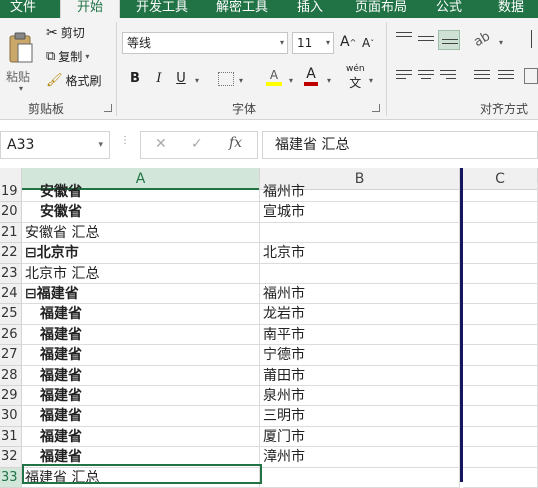 The image size is (538, 488). Describe the element at coordinates (74, 80) in the screenshot. I see `format-painter-button: 🖌 格式刷` at that location.